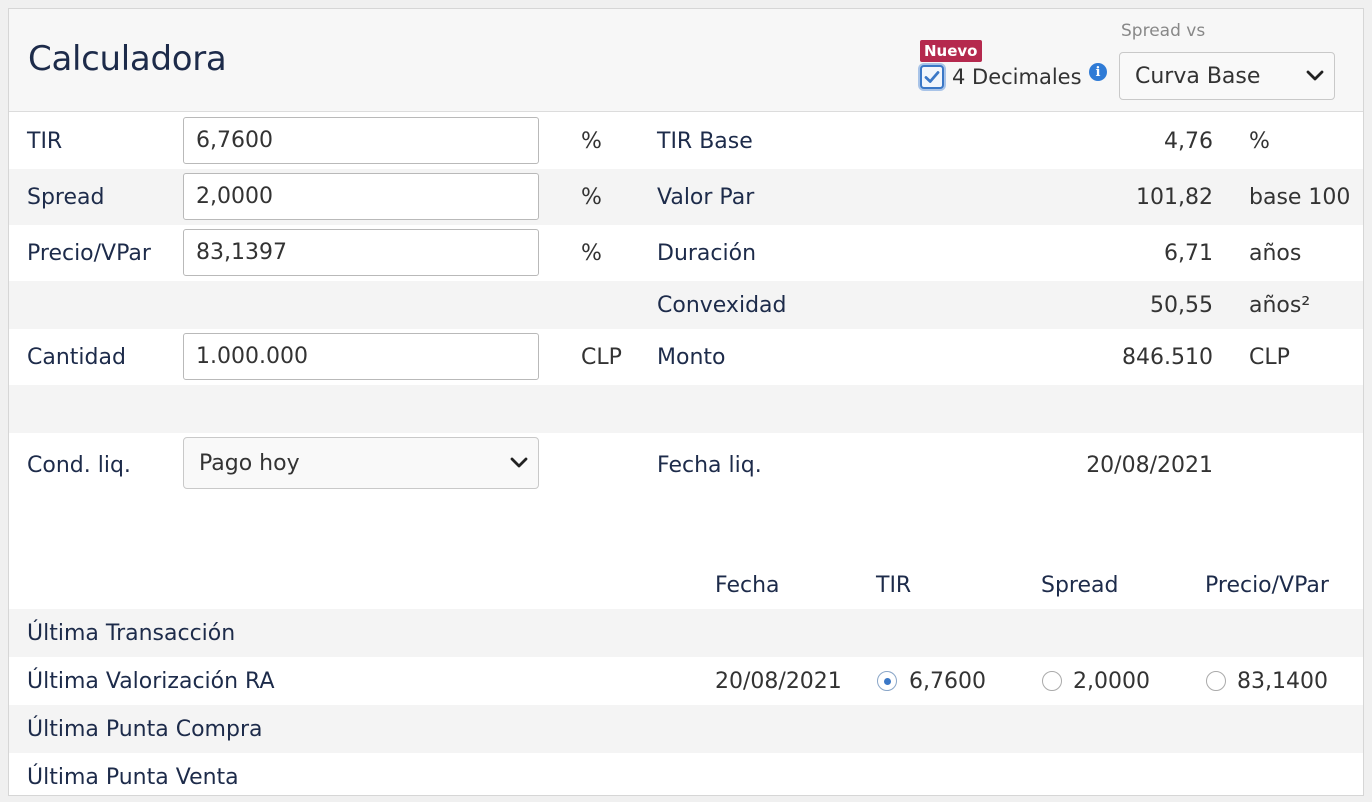  Describe the element at coordinates (249, 463) in the screenshot. I see `cond-liq-value: Pago hoy` at that location.